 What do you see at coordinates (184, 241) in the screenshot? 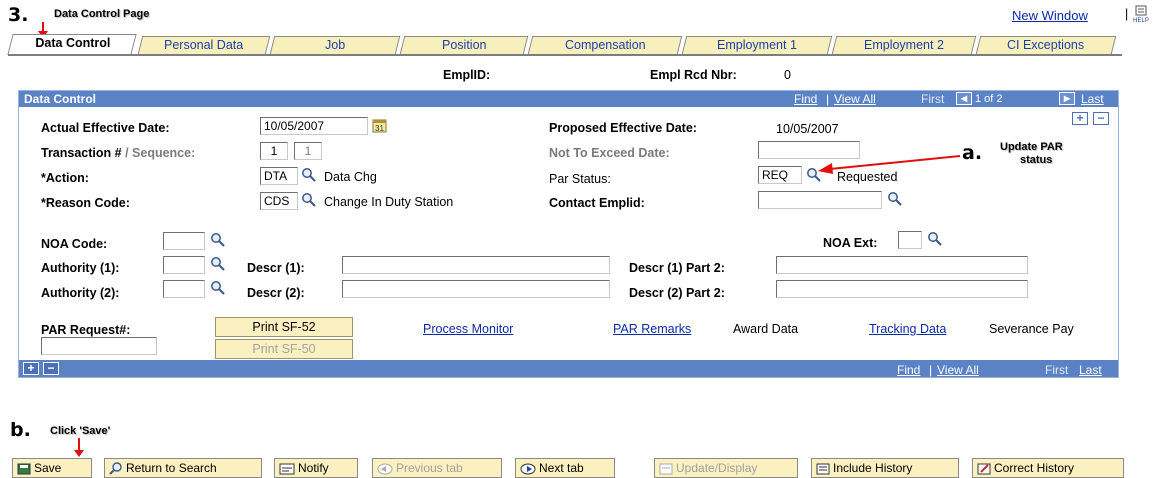
I see `noa-code-field` at bounding box center [184, 241].